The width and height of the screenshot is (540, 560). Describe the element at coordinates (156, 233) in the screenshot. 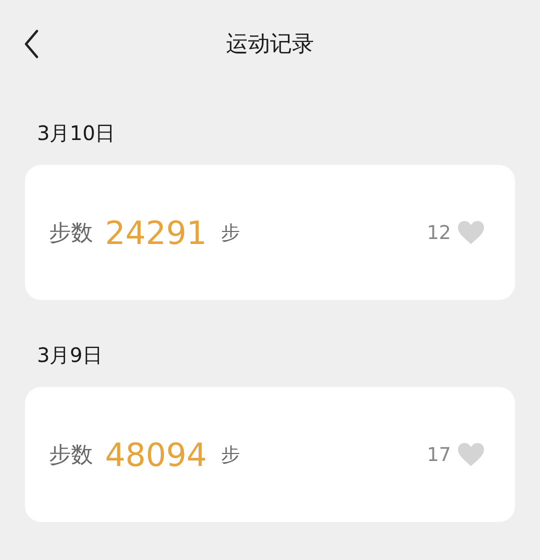

I see `step-count: 24291` at that location.